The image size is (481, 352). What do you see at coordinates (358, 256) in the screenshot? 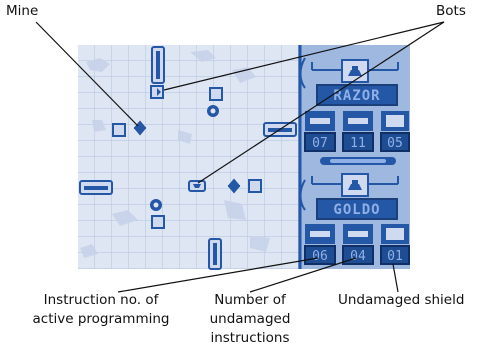
I see `undamaged-instructions-value: 04` at bounding box center [358, 256].